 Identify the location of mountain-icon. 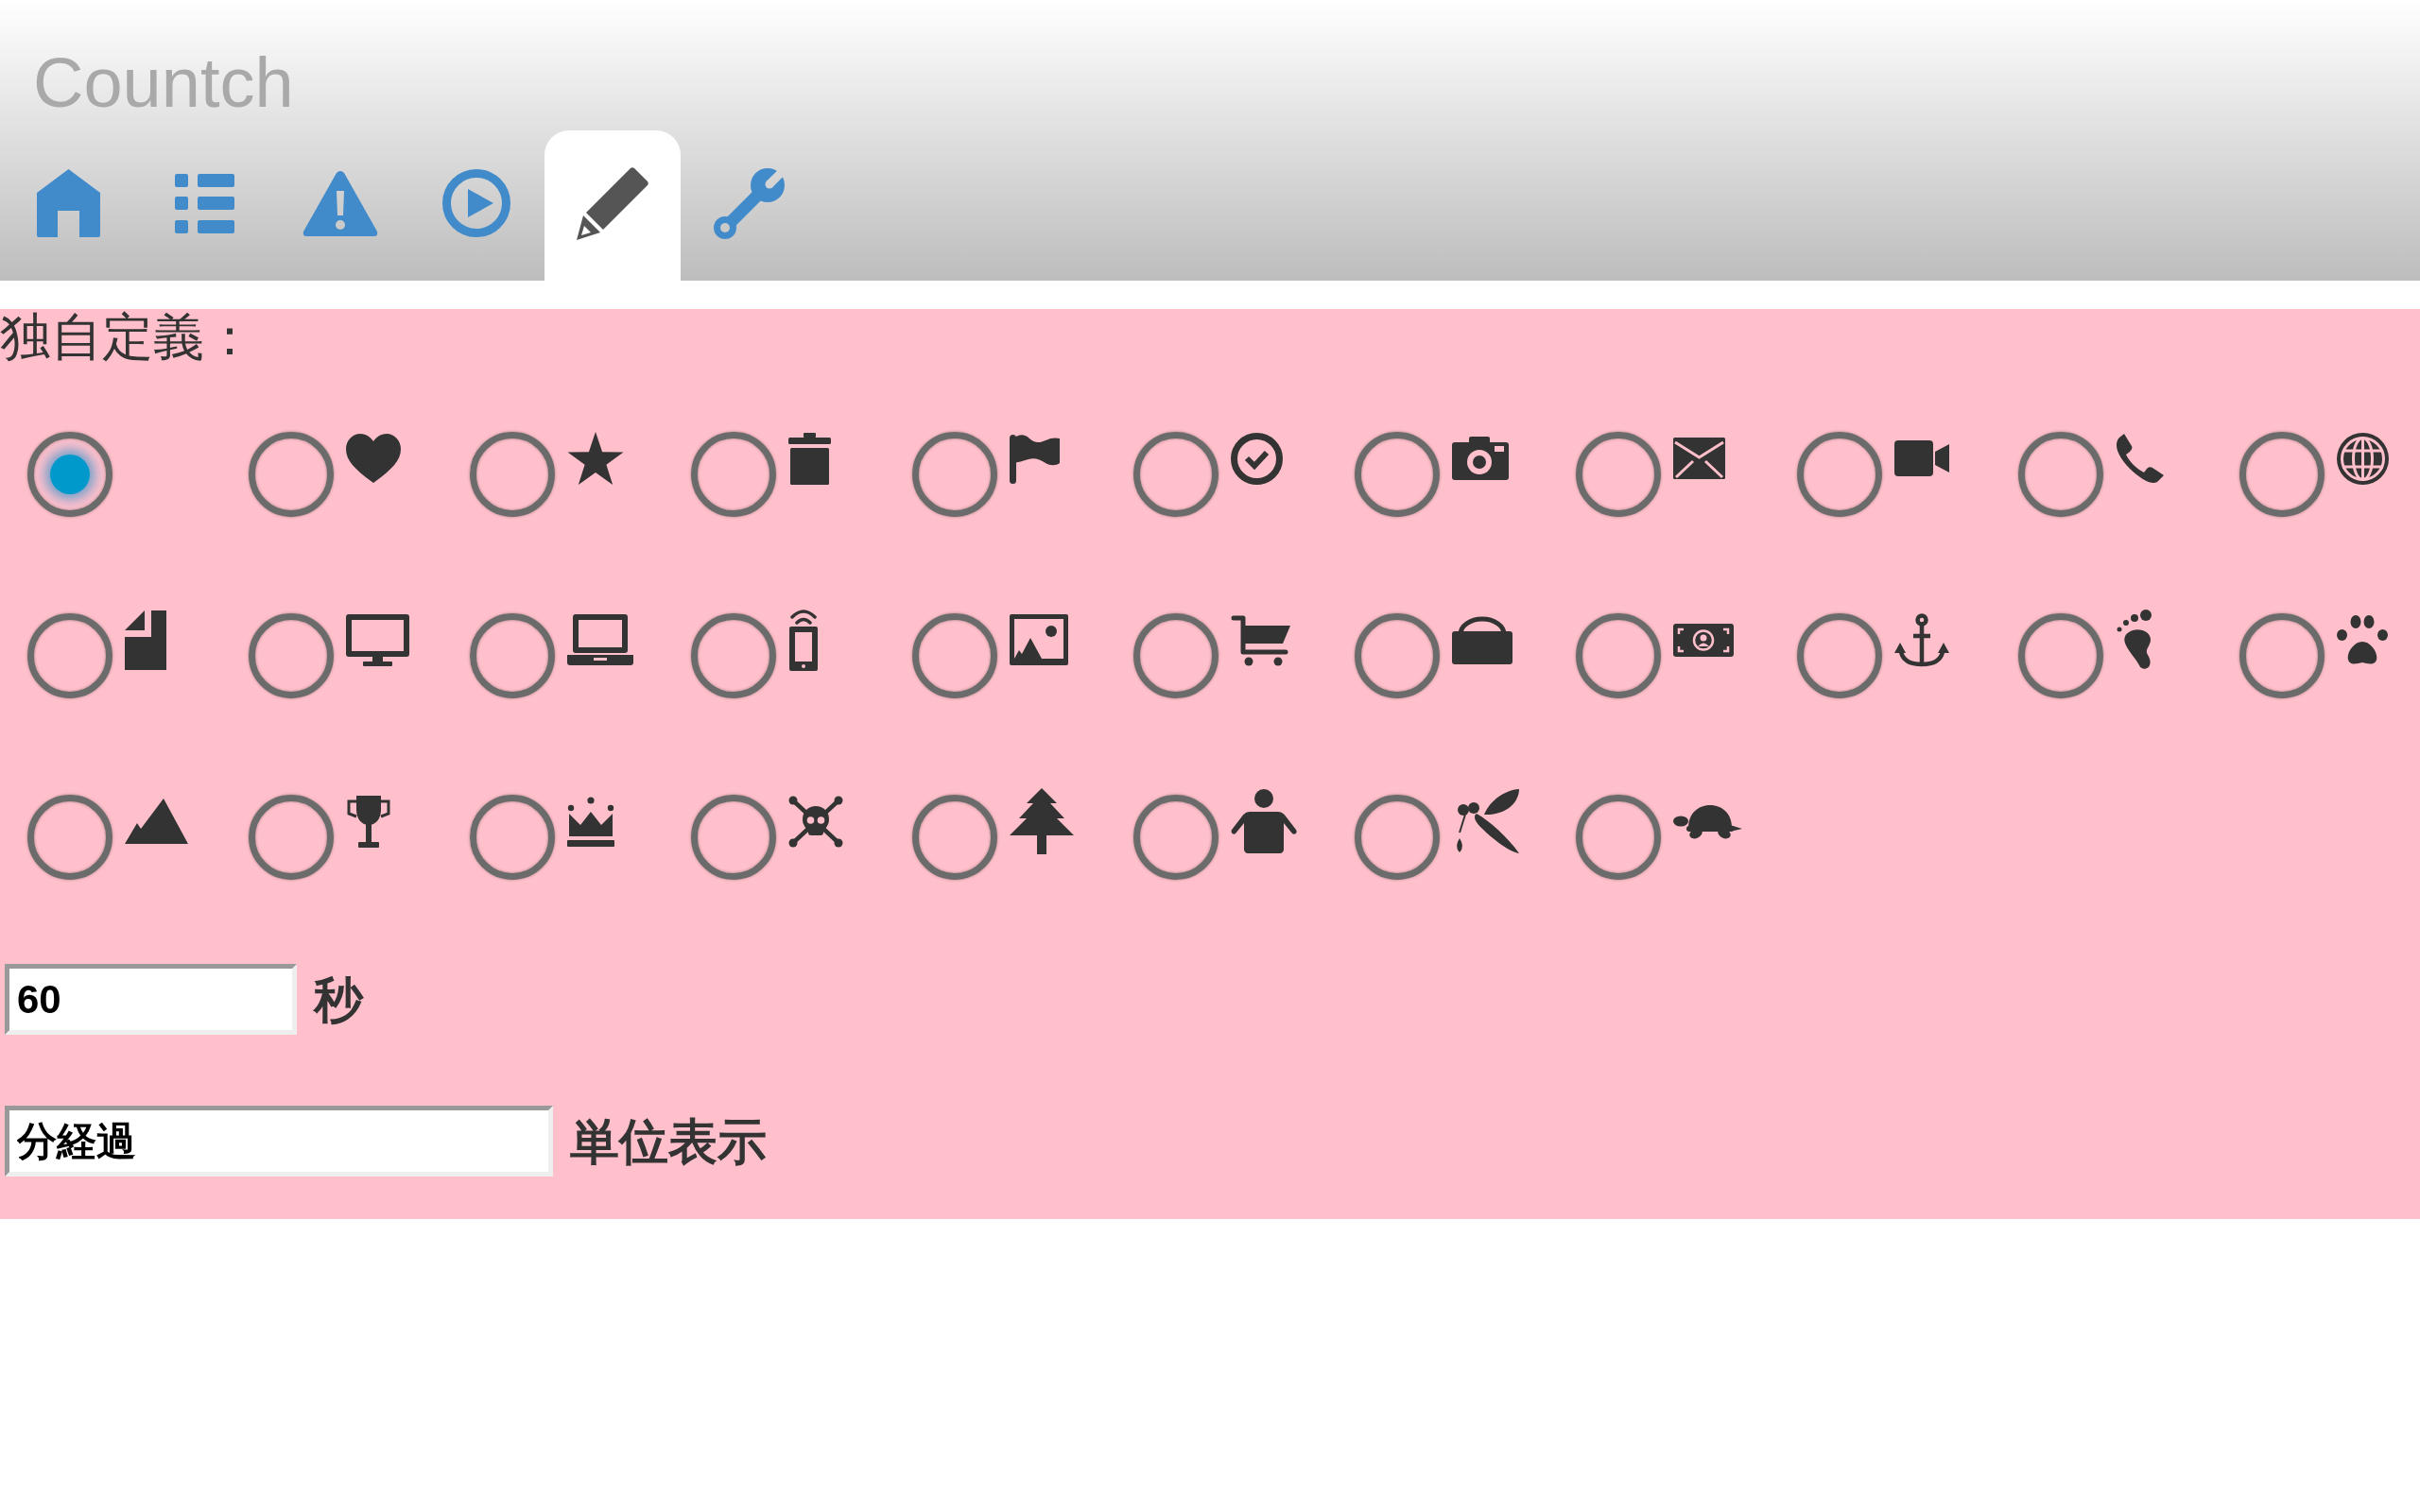
(156, 821).